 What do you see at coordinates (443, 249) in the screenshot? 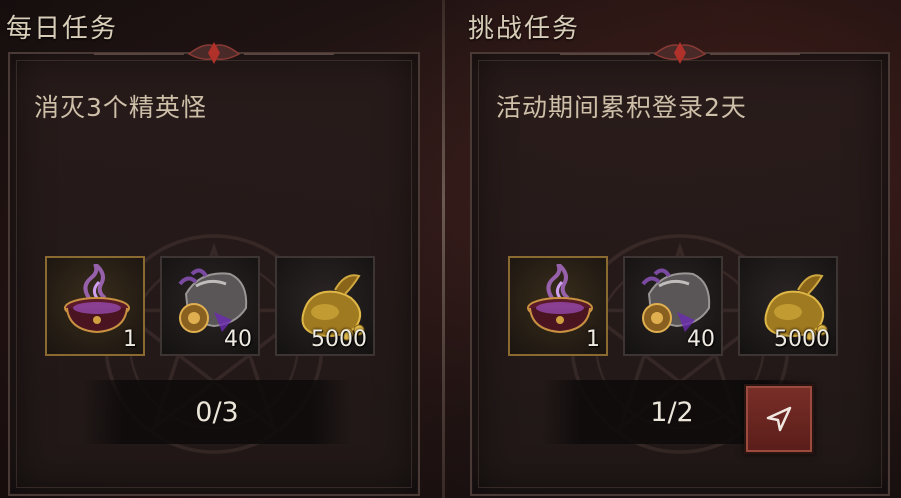
I see `column-divider` at bounding box center [443, 249].